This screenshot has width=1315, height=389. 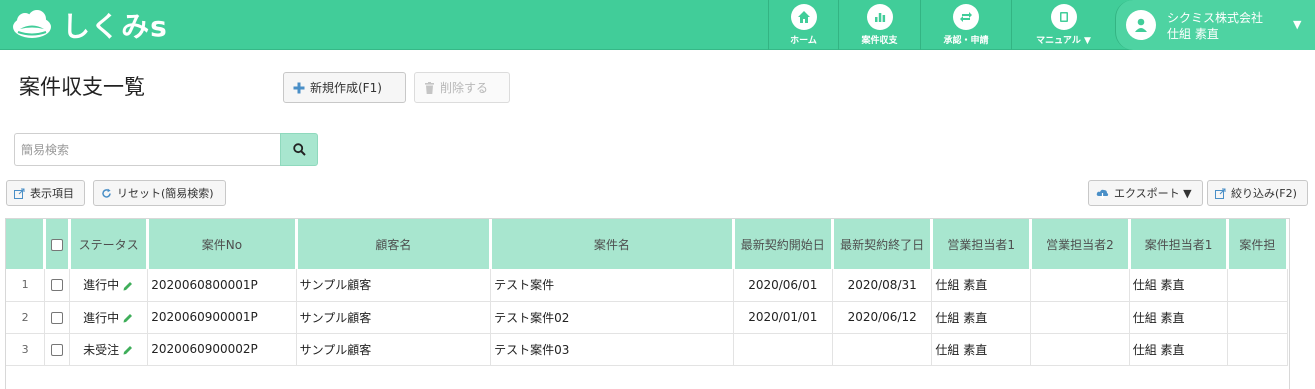 I want to click on repeat-icon, so click(x=966, y=17).